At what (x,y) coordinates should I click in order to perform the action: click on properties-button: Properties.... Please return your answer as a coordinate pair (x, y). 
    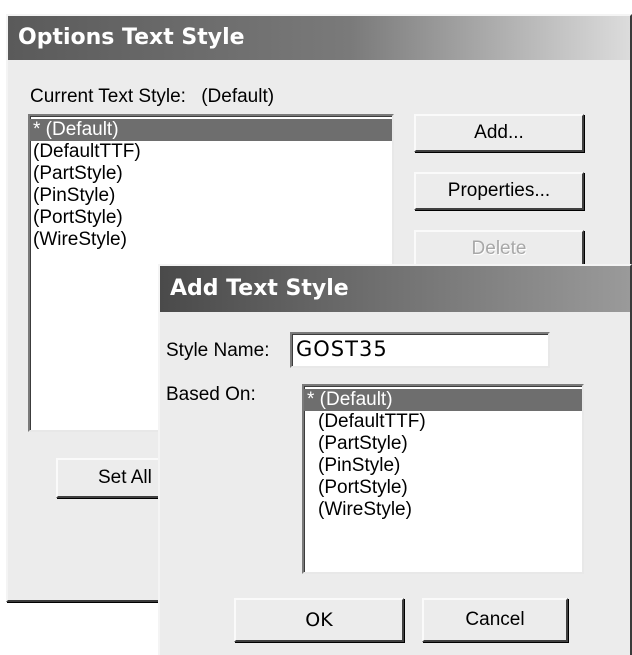
    Looking at the image, I should click on (499, 191).